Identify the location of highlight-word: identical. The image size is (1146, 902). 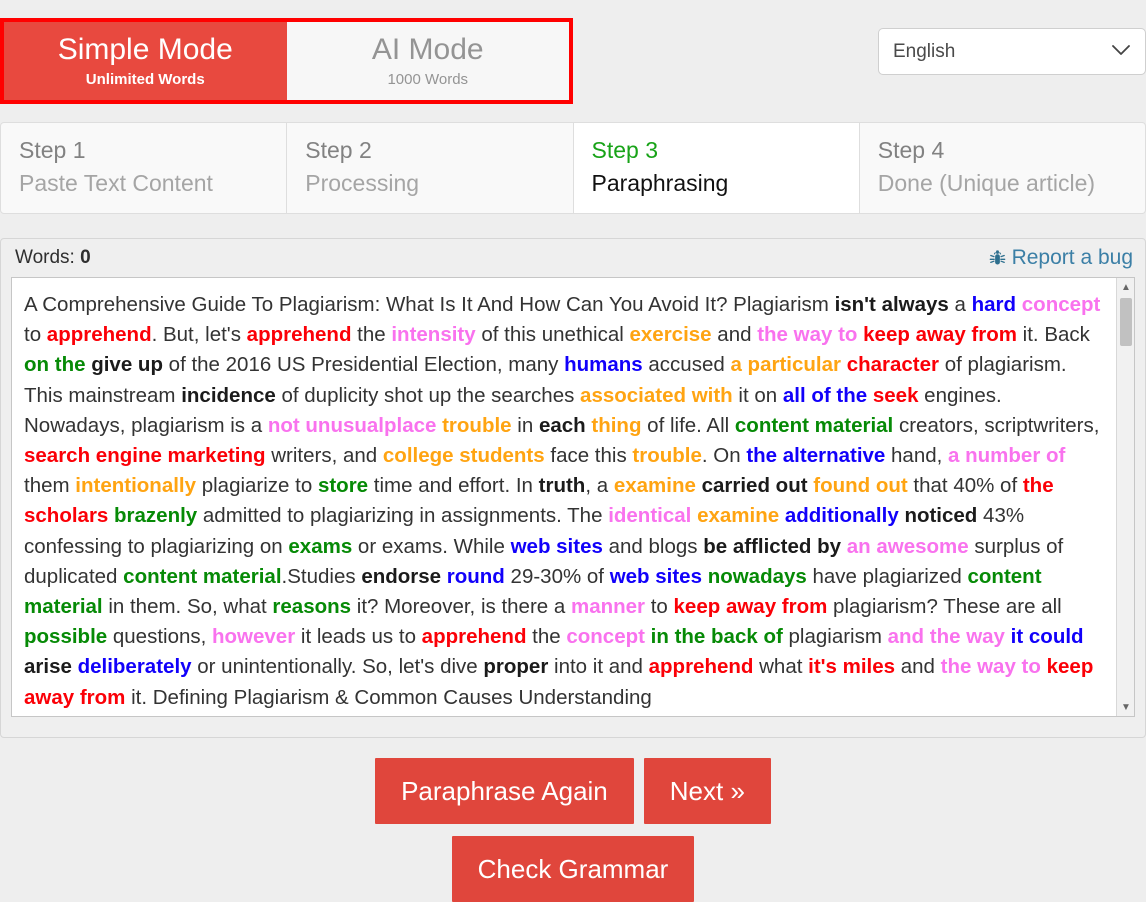
(650, 516).